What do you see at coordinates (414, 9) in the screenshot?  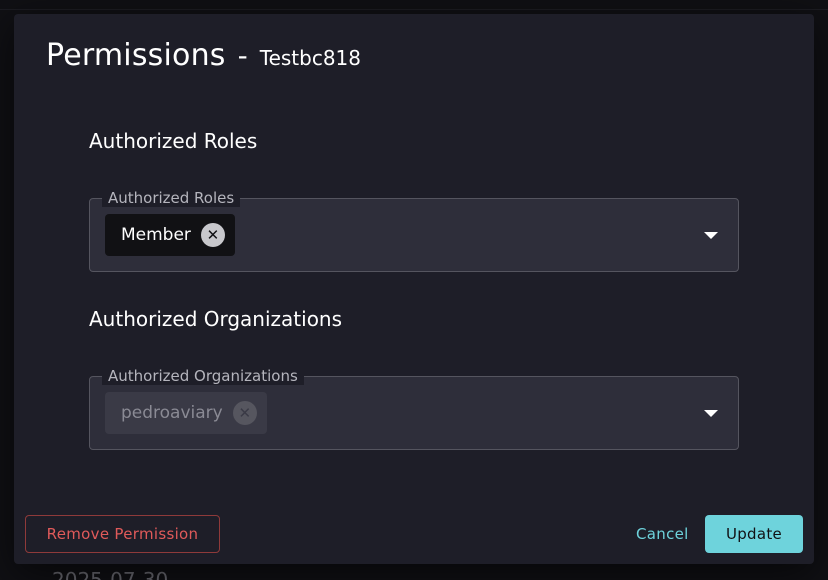 I see `backdrop-divider` at bounding box center [414, 9].